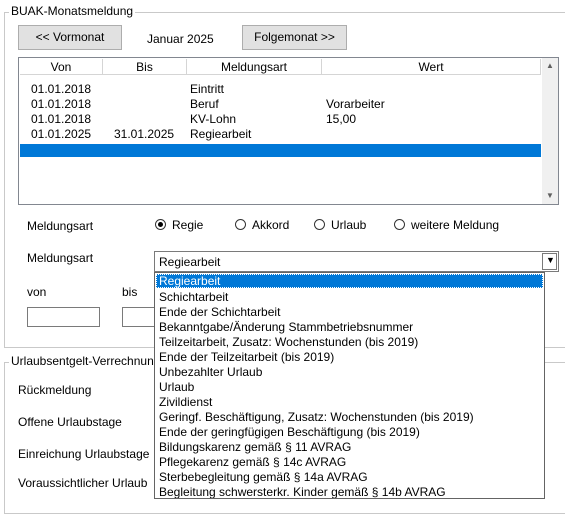 Image resolution: width=565 pixels, height=514 pixels. I want to click on list-scrollbar: ▲ ▼, so click(550, 131).